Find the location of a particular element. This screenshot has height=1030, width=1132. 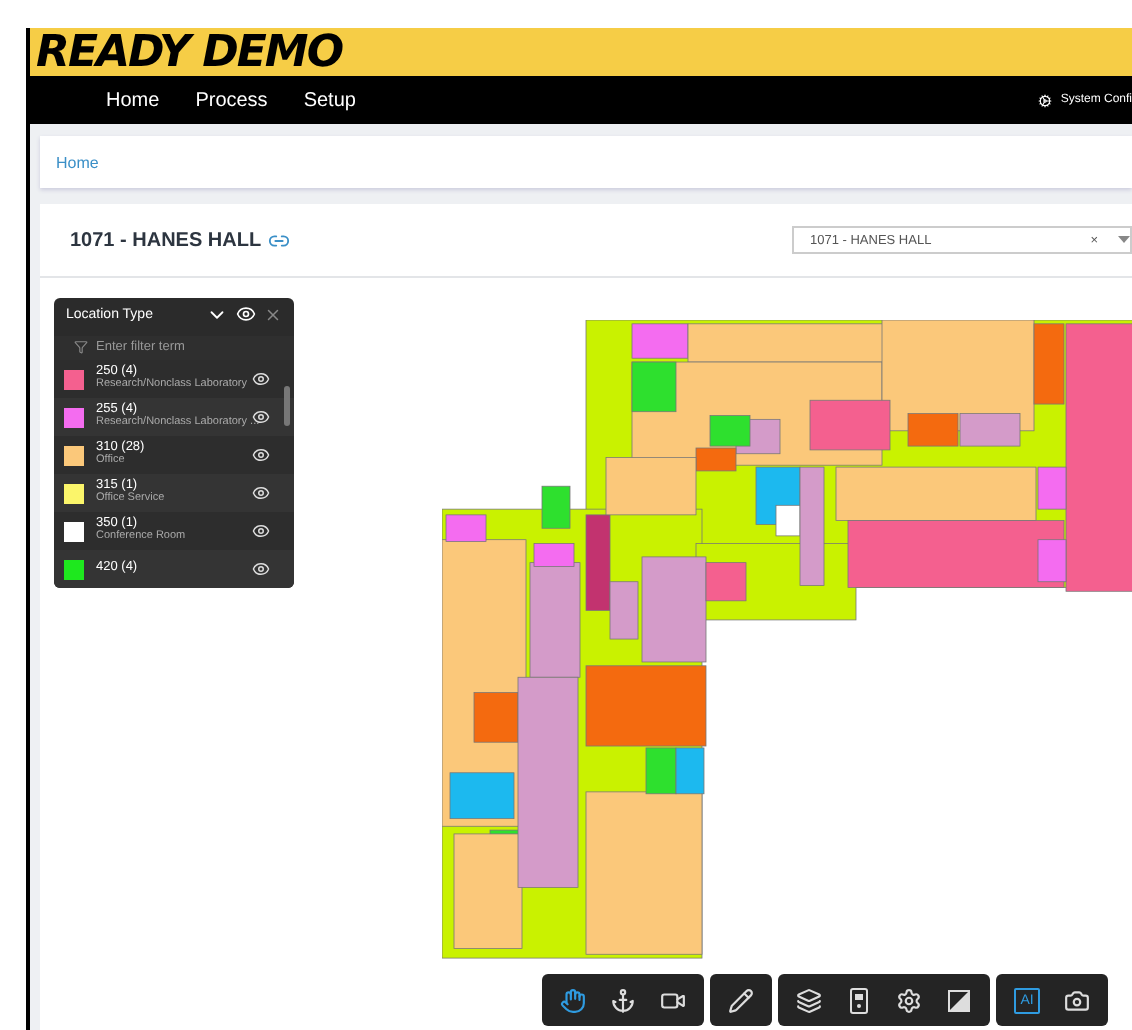

brand-logo: READY DEMO is located at coordinates (189, 52).